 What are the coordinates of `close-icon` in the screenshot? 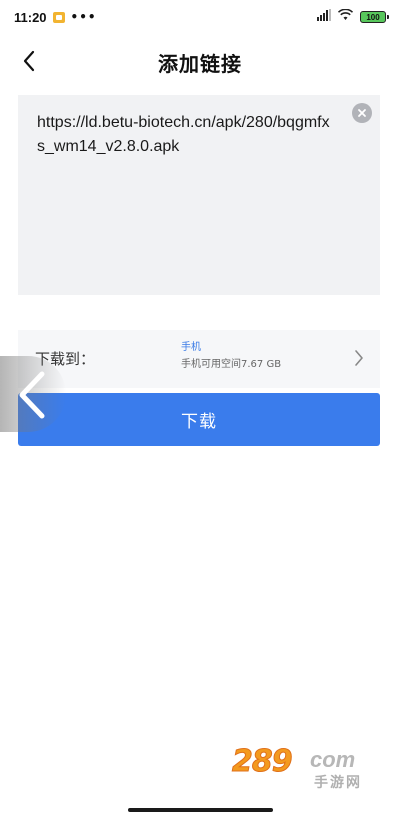 It's located at (362, 113).